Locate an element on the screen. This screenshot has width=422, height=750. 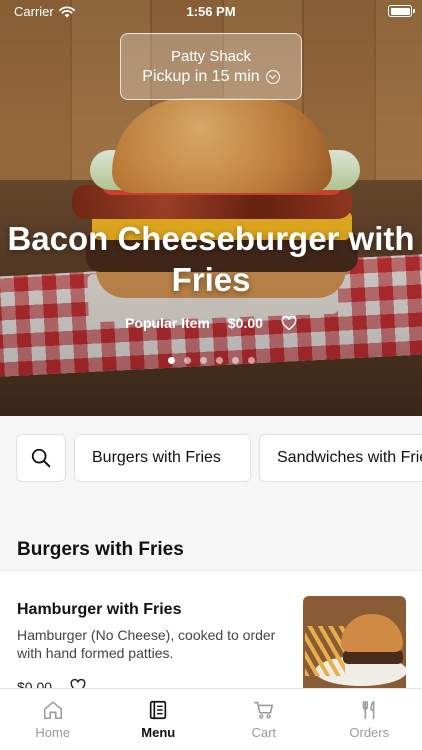
pickup-time-row: Pickup in 15 min is located at coordinates (211, 77).